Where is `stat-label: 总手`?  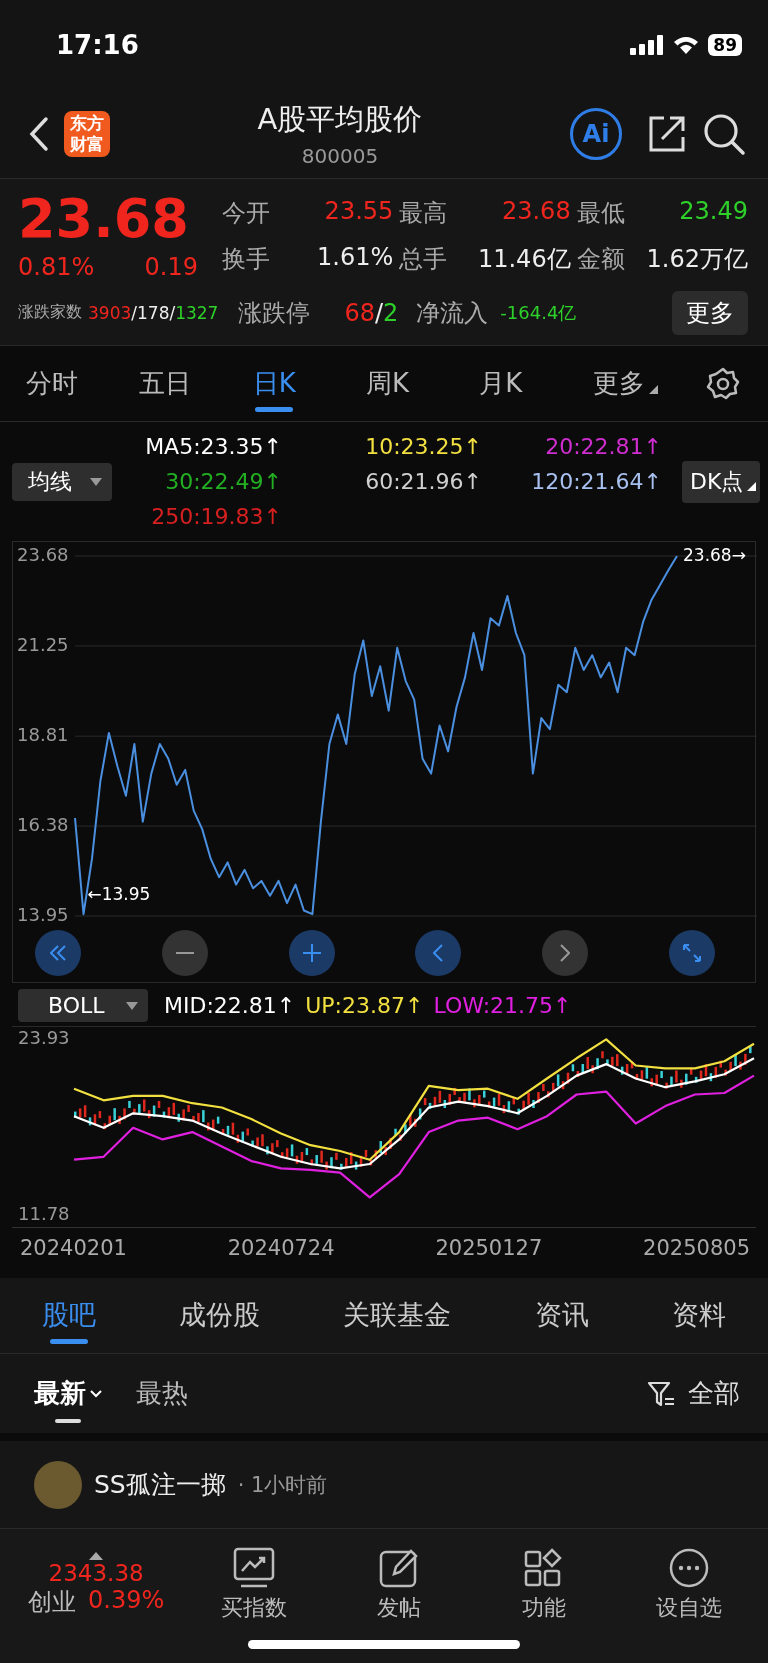 stat-label: 总手 is located at coordinates (424, 259).